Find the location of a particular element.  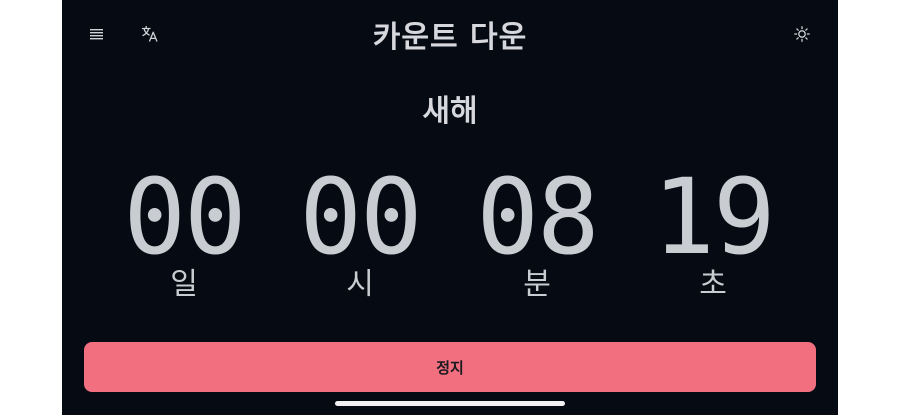

countdown-days: 00 일 is located at coordinates (184, 234).